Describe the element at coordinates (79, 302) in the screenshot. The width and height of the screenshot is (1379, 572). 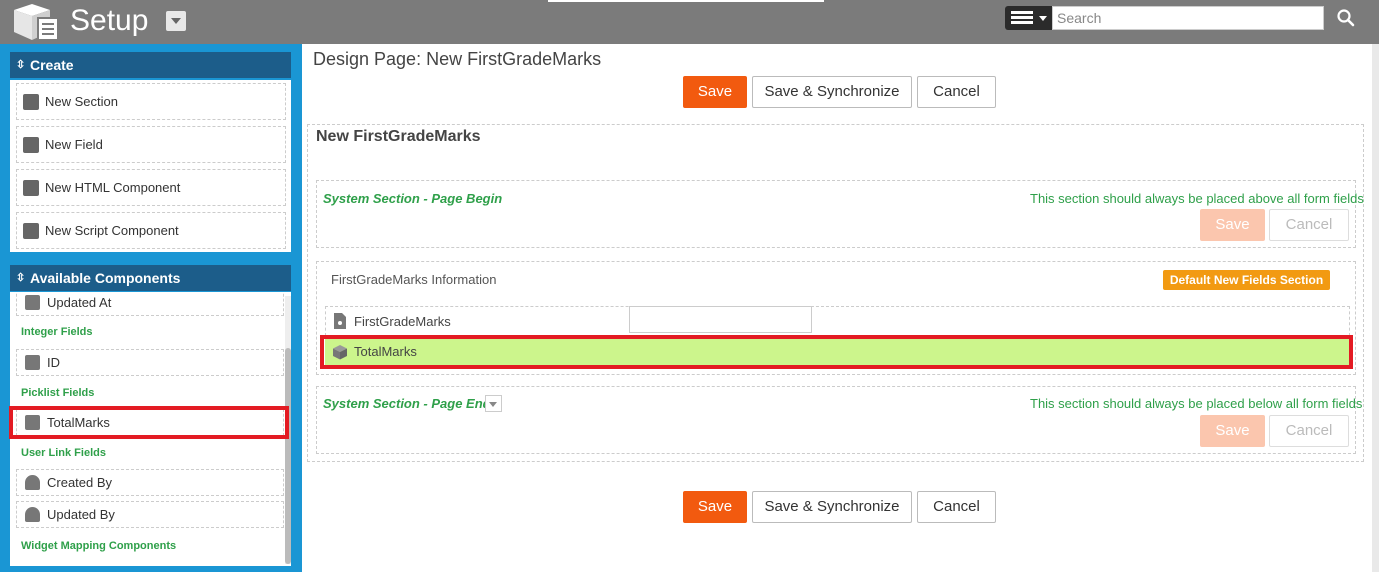
I see `updated-at-label: Updated At` at that location.